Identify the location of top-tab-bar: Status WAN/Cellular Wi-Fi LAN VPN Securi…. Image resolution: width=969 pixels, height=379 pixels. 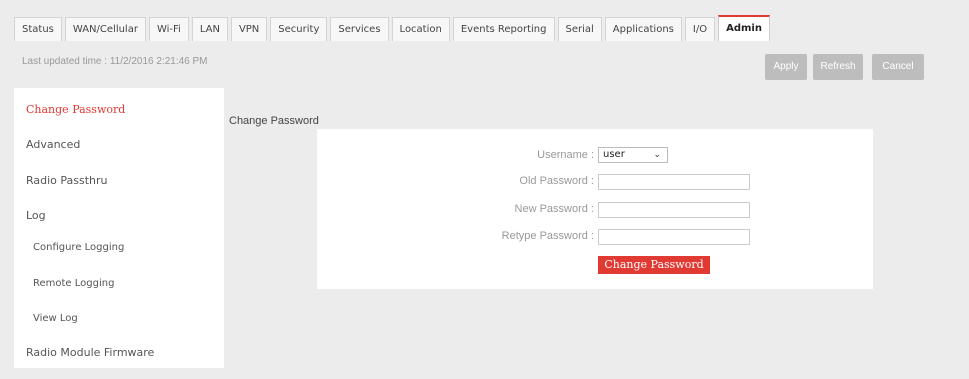
(392, 28).